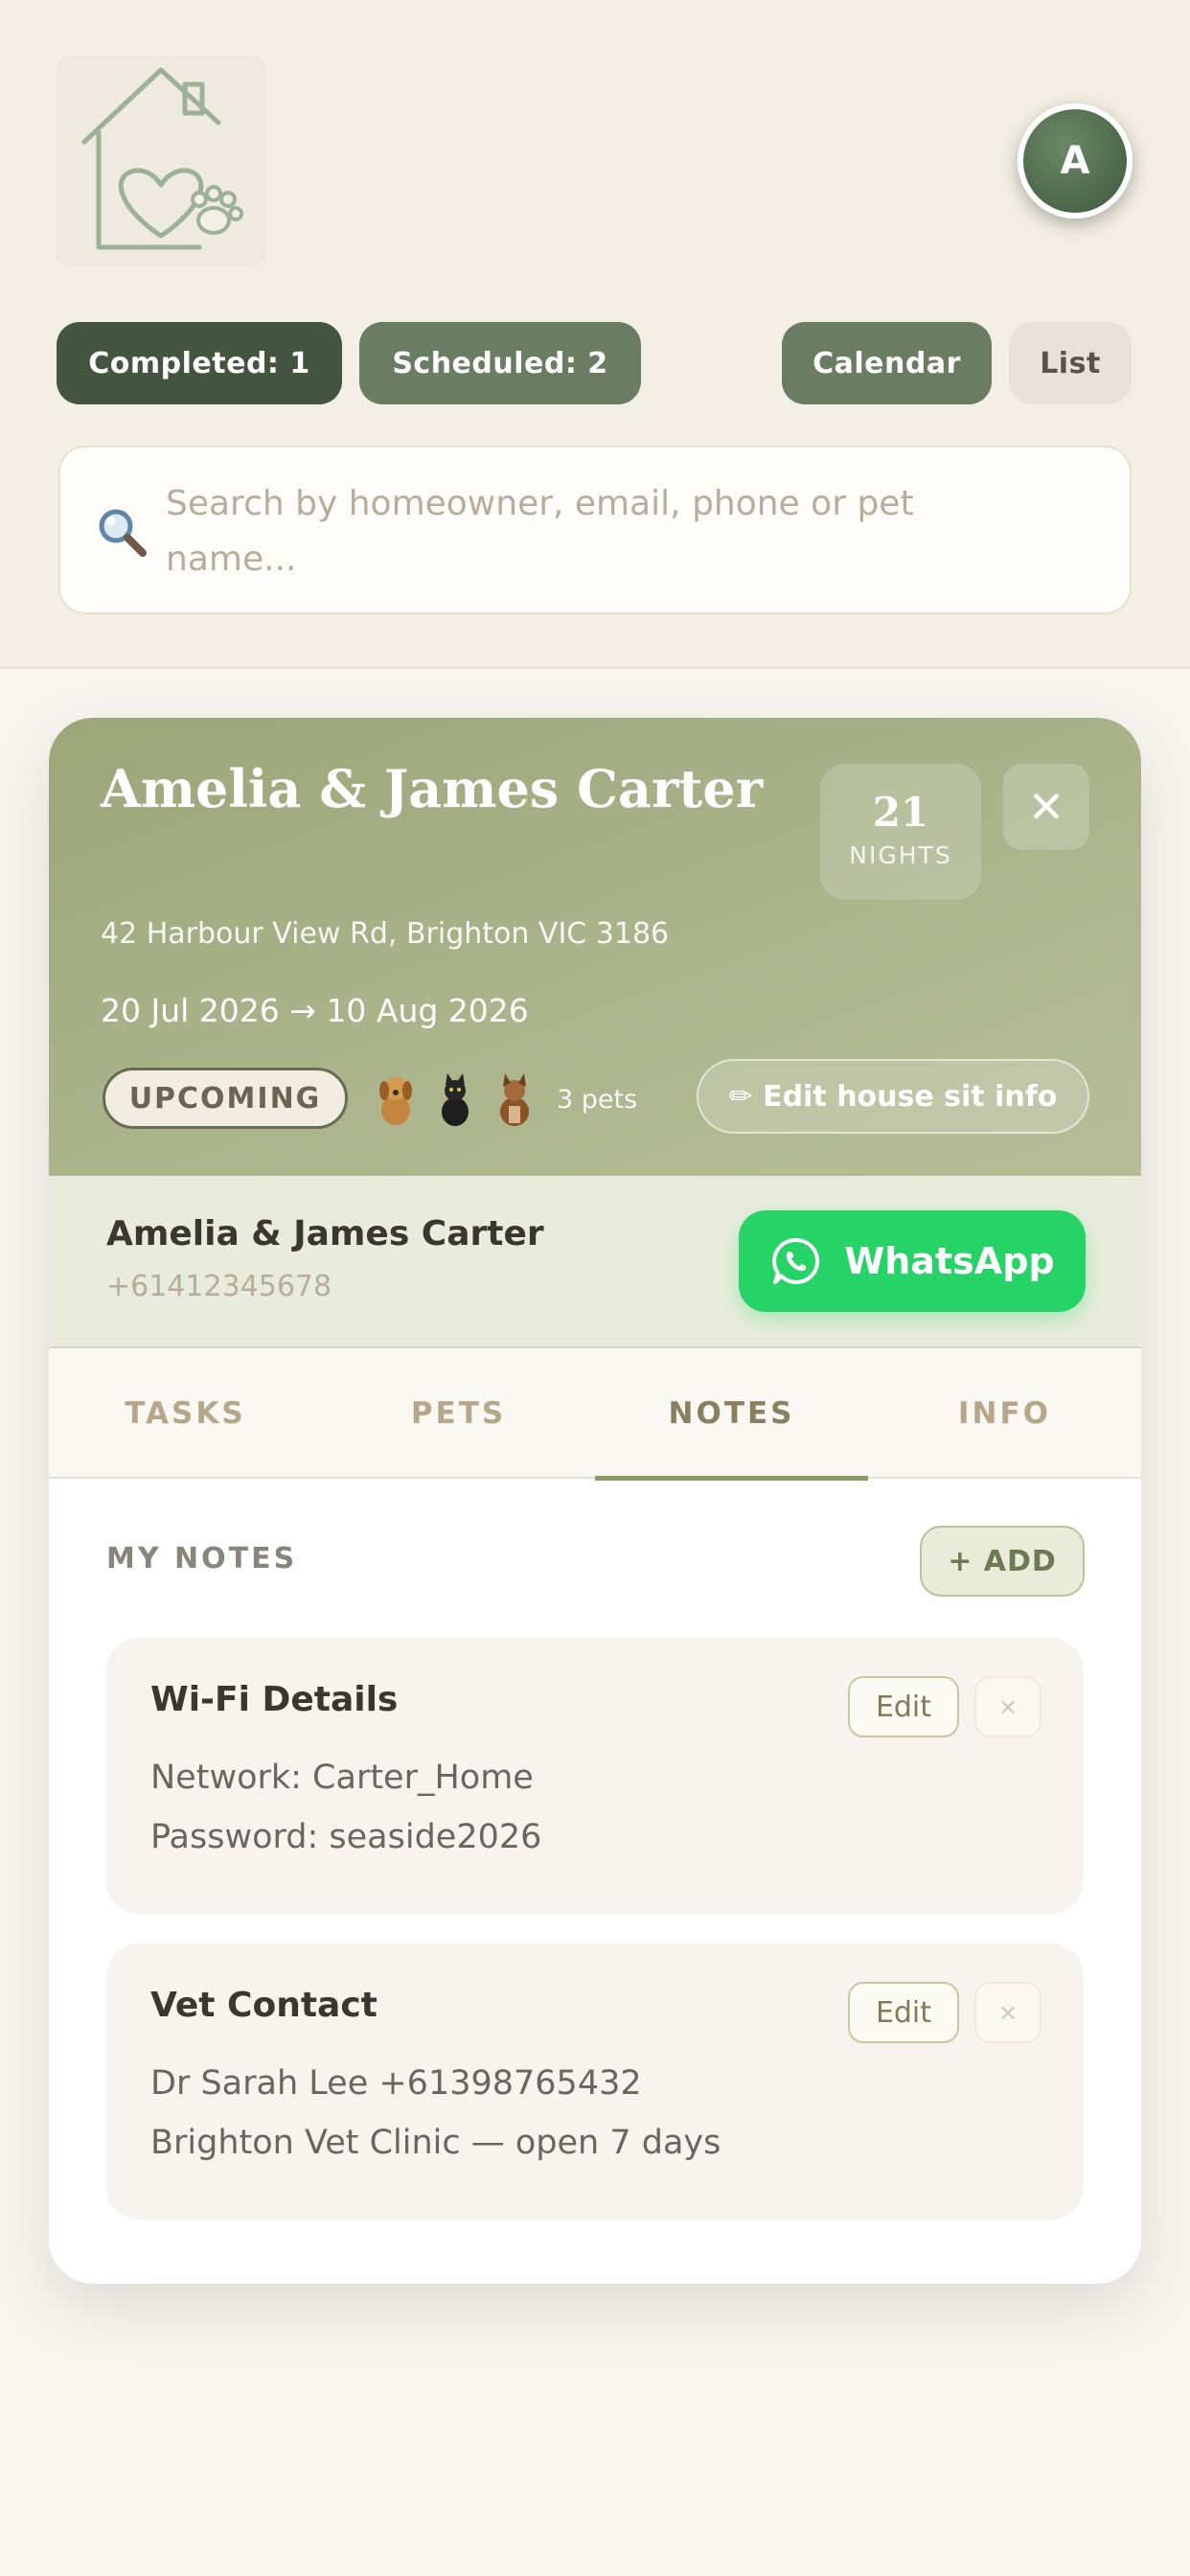  Describe the element at coordinates (274, 1699) in the screenshot. I see `note-title: Wi-Fi Details` at that location.